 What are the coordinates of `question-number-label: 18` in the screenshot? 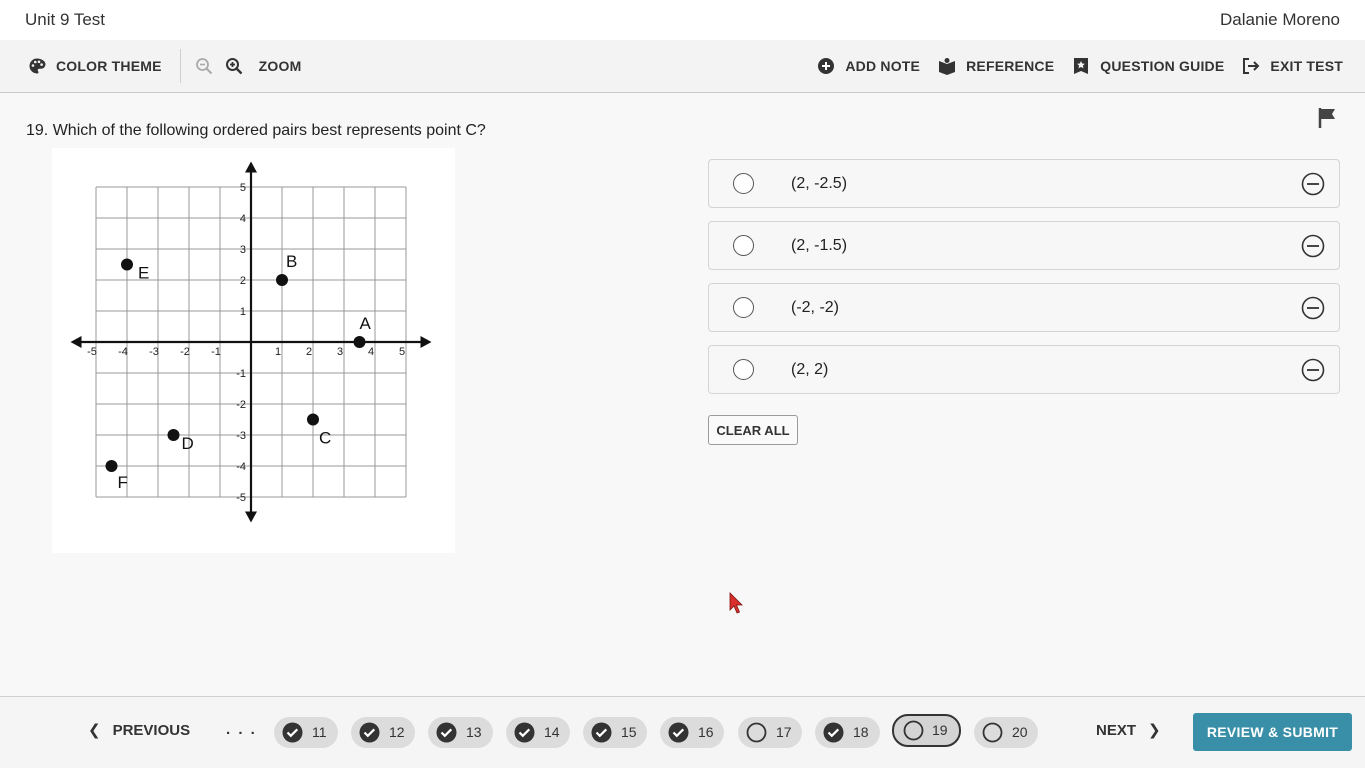 It's located at (861, 732).